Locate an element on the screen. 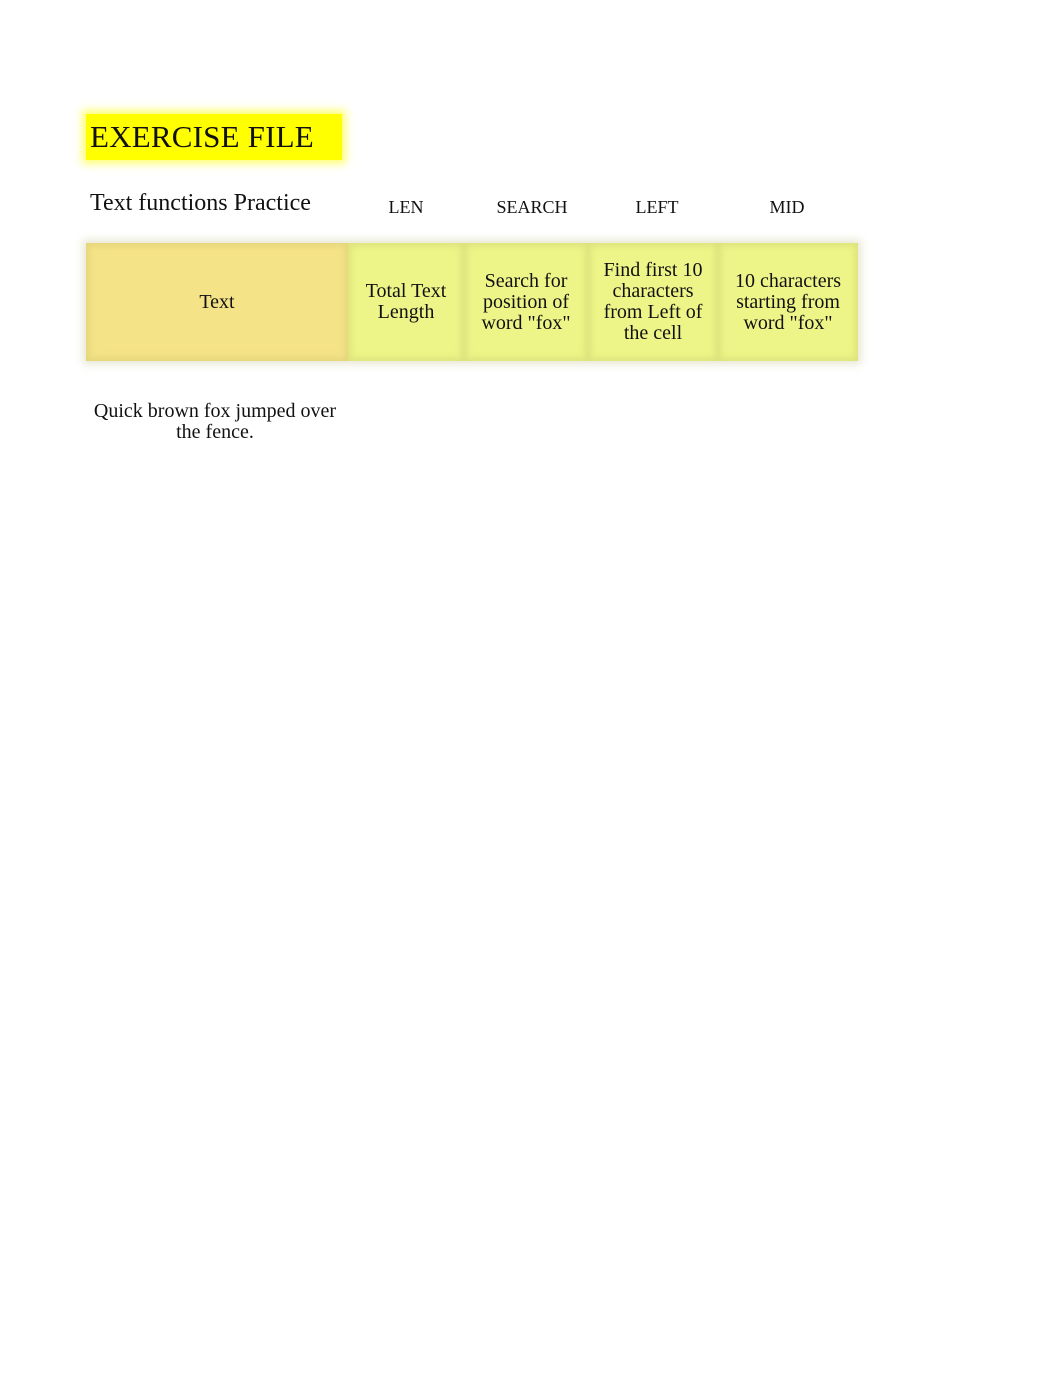 The height and width of the screenshot is (1377, 1062). header-cell-len: Total Text Length is located at coordinates (406, 302).